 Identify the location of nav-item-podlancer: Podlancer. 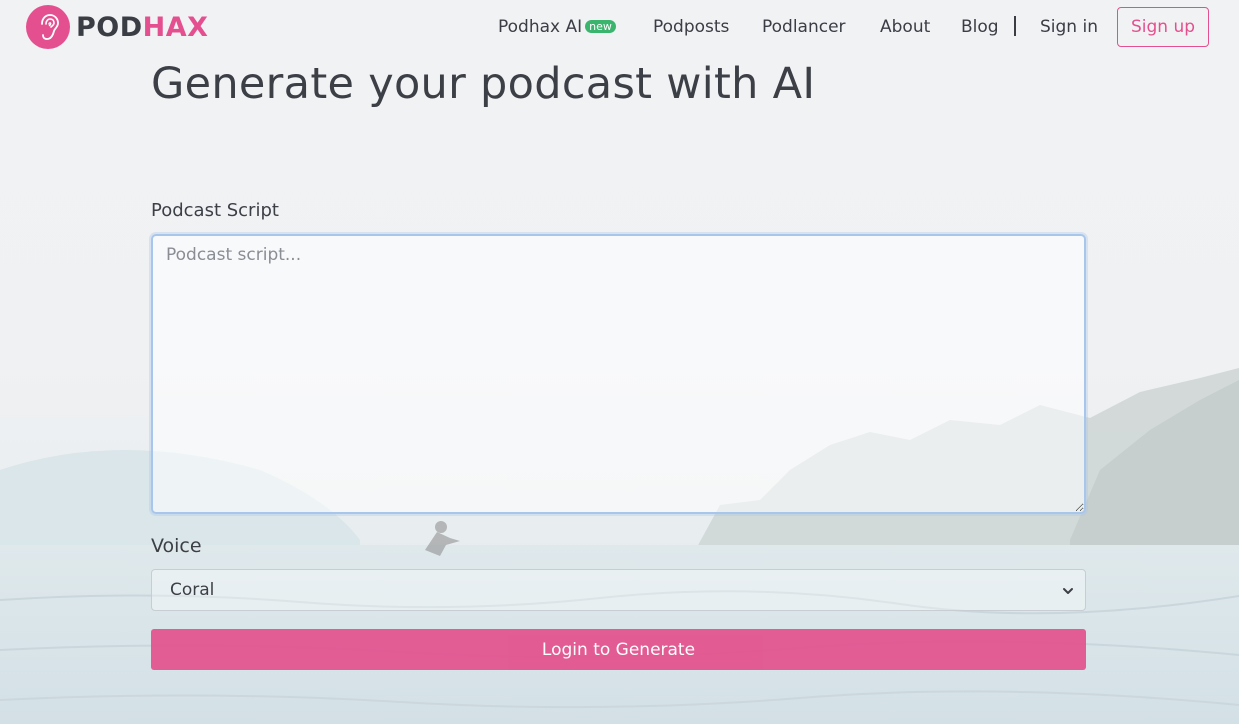
(804, 27).